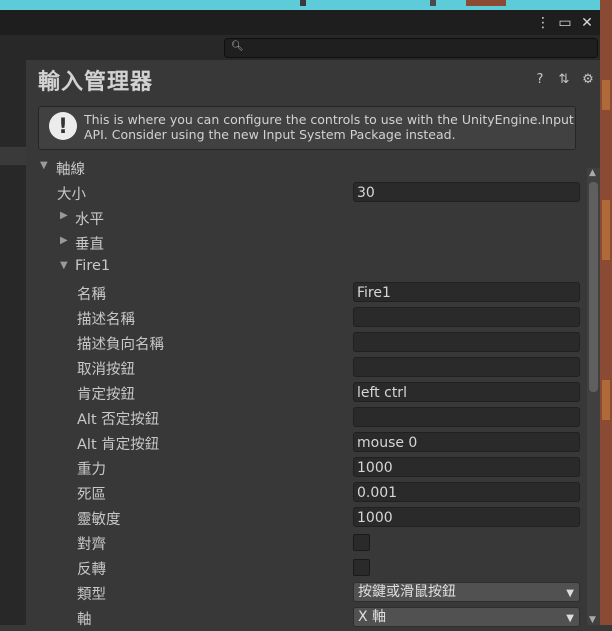 The width and height of the screenshot is (612, 631). What do you see at coordinates (99, 520) in the screenshot?
I see `sensitivity-label: 靈敏度` at bounding box center [99, 520].